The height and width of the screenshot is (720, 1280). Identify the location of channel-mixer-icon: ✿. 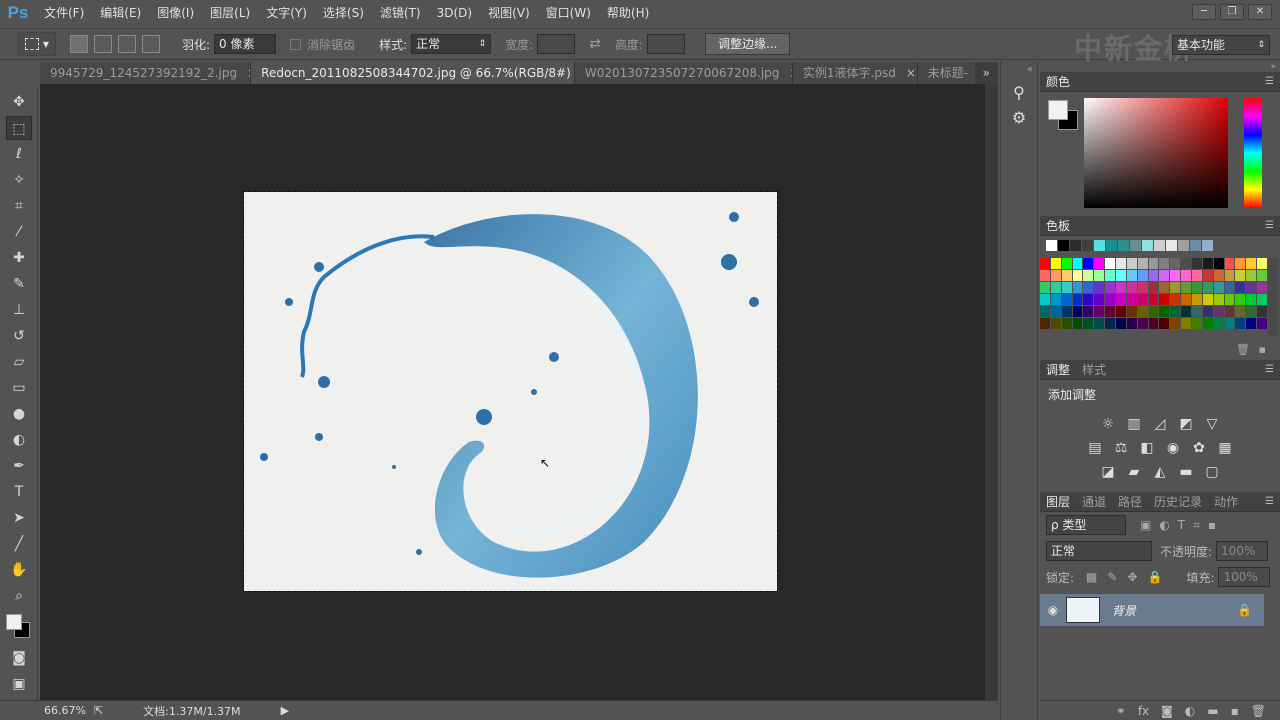
(1199, 448).